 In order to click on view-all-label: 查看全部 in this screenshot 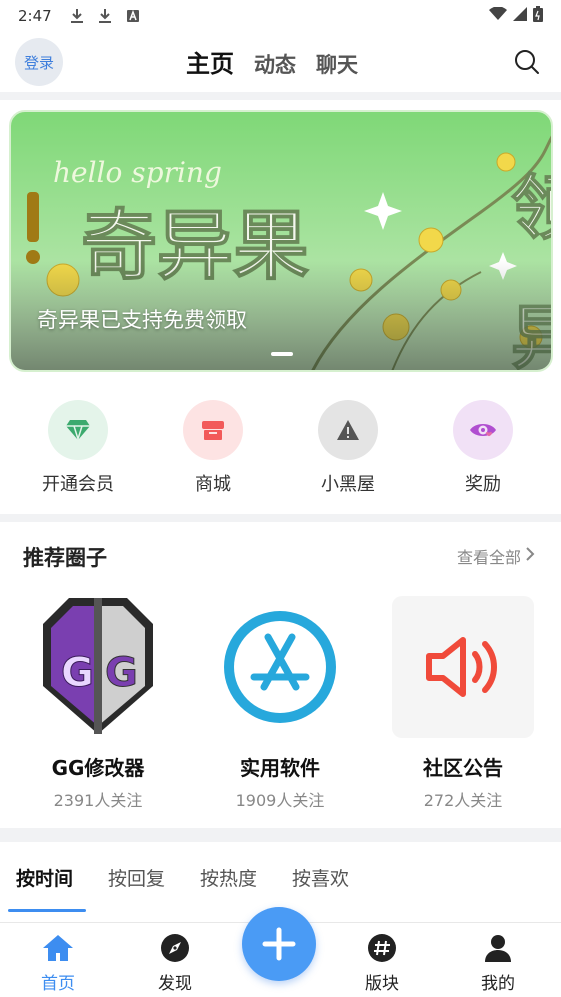, I will do `click(488, 557)`.